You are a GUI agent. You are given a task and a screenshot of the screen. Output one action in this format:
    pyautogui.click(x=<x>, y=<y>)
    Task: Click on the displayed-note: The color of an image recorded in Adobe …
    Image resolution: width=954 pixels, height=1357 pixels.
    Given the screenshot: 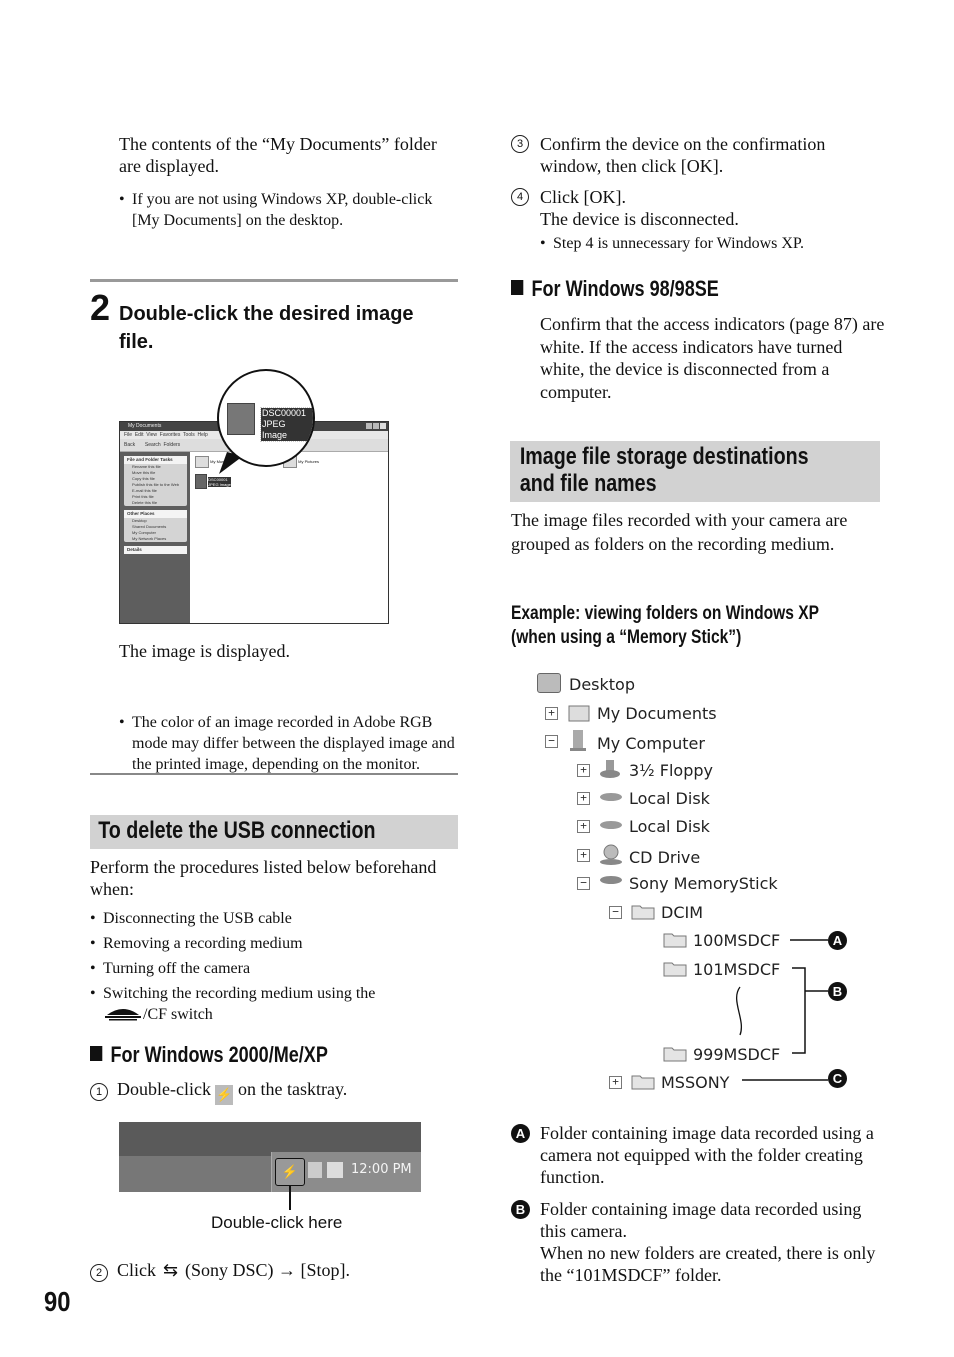 What is the action you would take?
    pyautogui.click(x=290, y=743)
    